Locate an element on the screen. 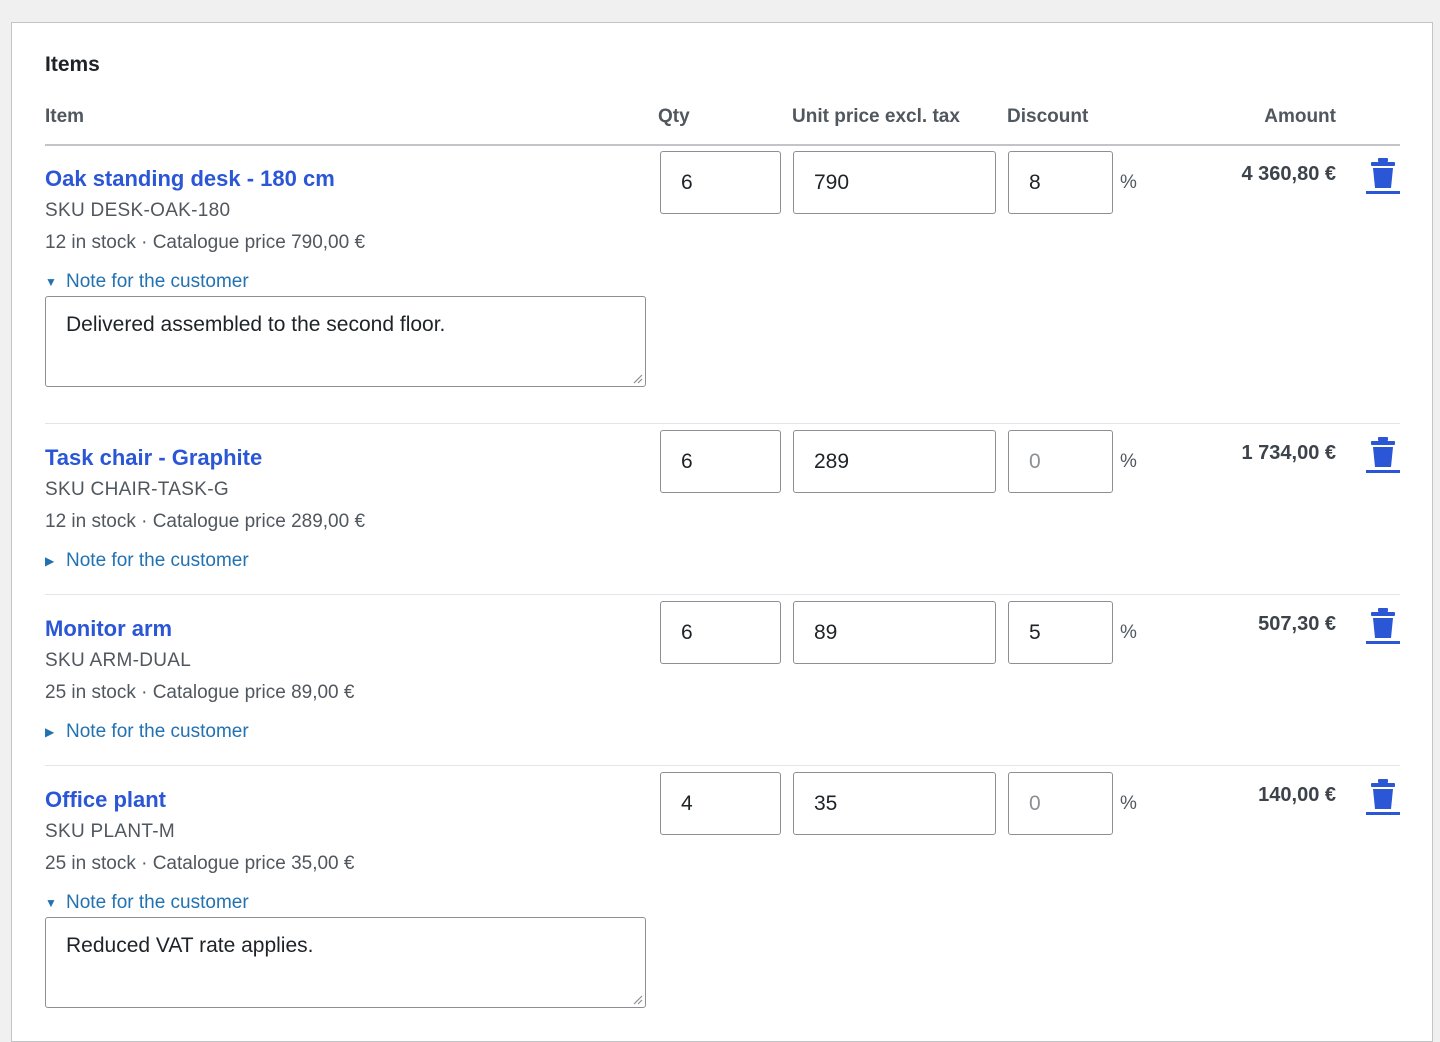 This screenshot has width=1440, height=1042. unit-price-value: 89 is located at coordinates (826, 632).